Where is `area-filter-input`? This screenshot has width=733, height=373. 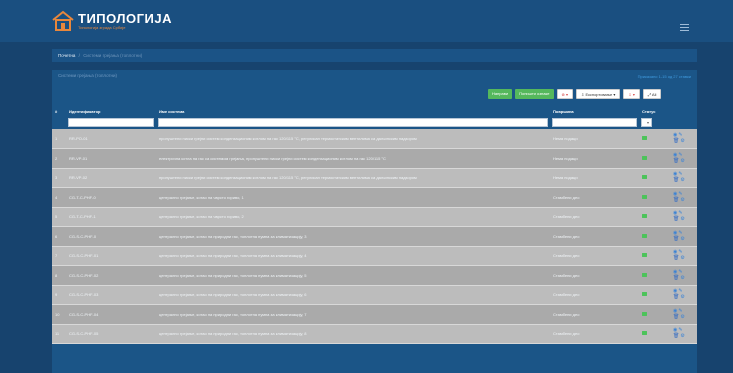
area-filter-input is located at coordinates (594, 122).